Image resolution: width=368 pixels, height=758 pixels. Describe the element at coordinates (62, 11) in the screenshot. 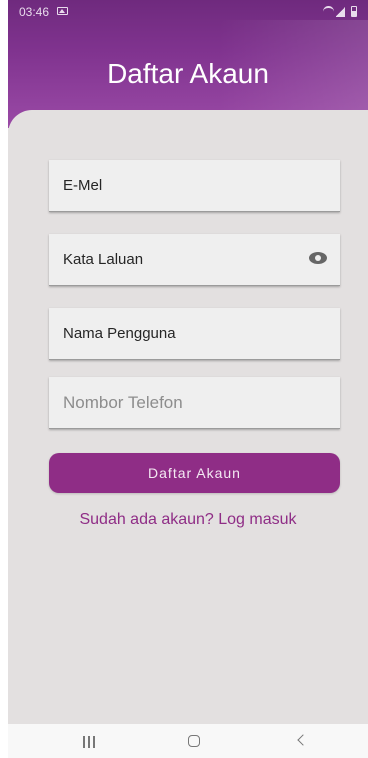

I see `gallery-icon` at that location.